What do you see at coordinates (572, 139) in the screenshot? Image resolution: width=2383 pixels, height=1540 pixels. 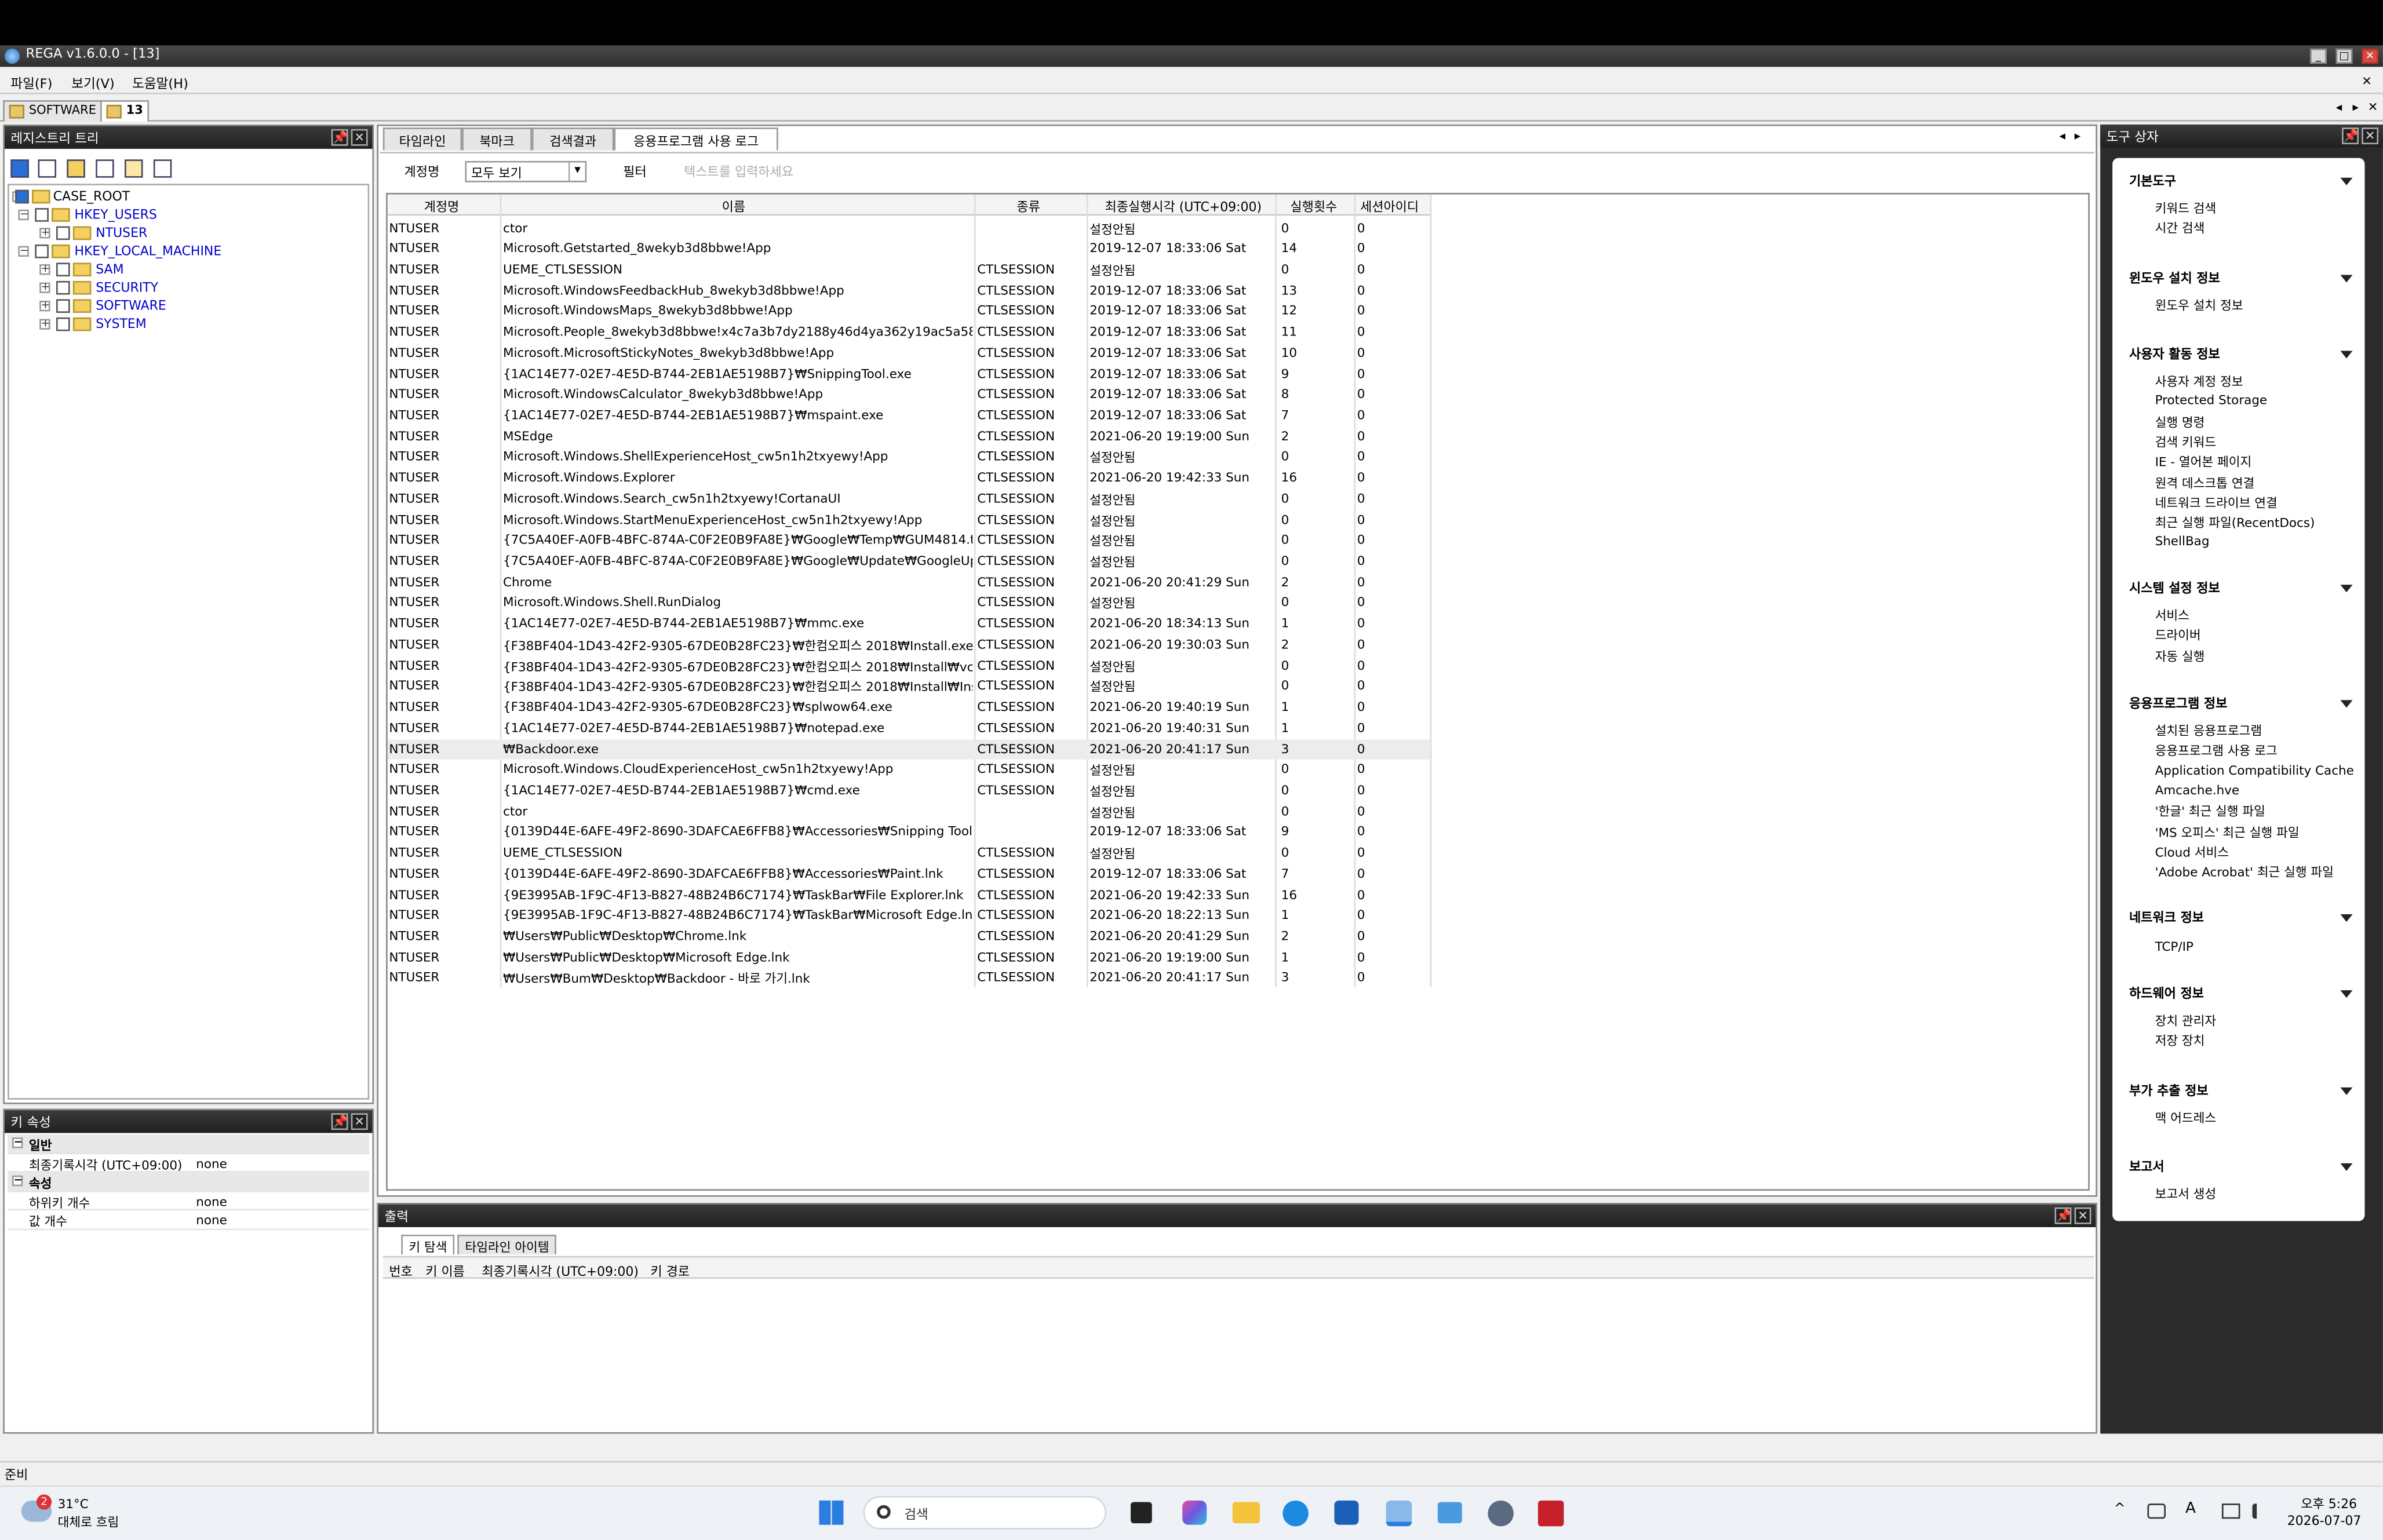 I see `tab-search-results: 검색결과` at bounding box center [572, 139].